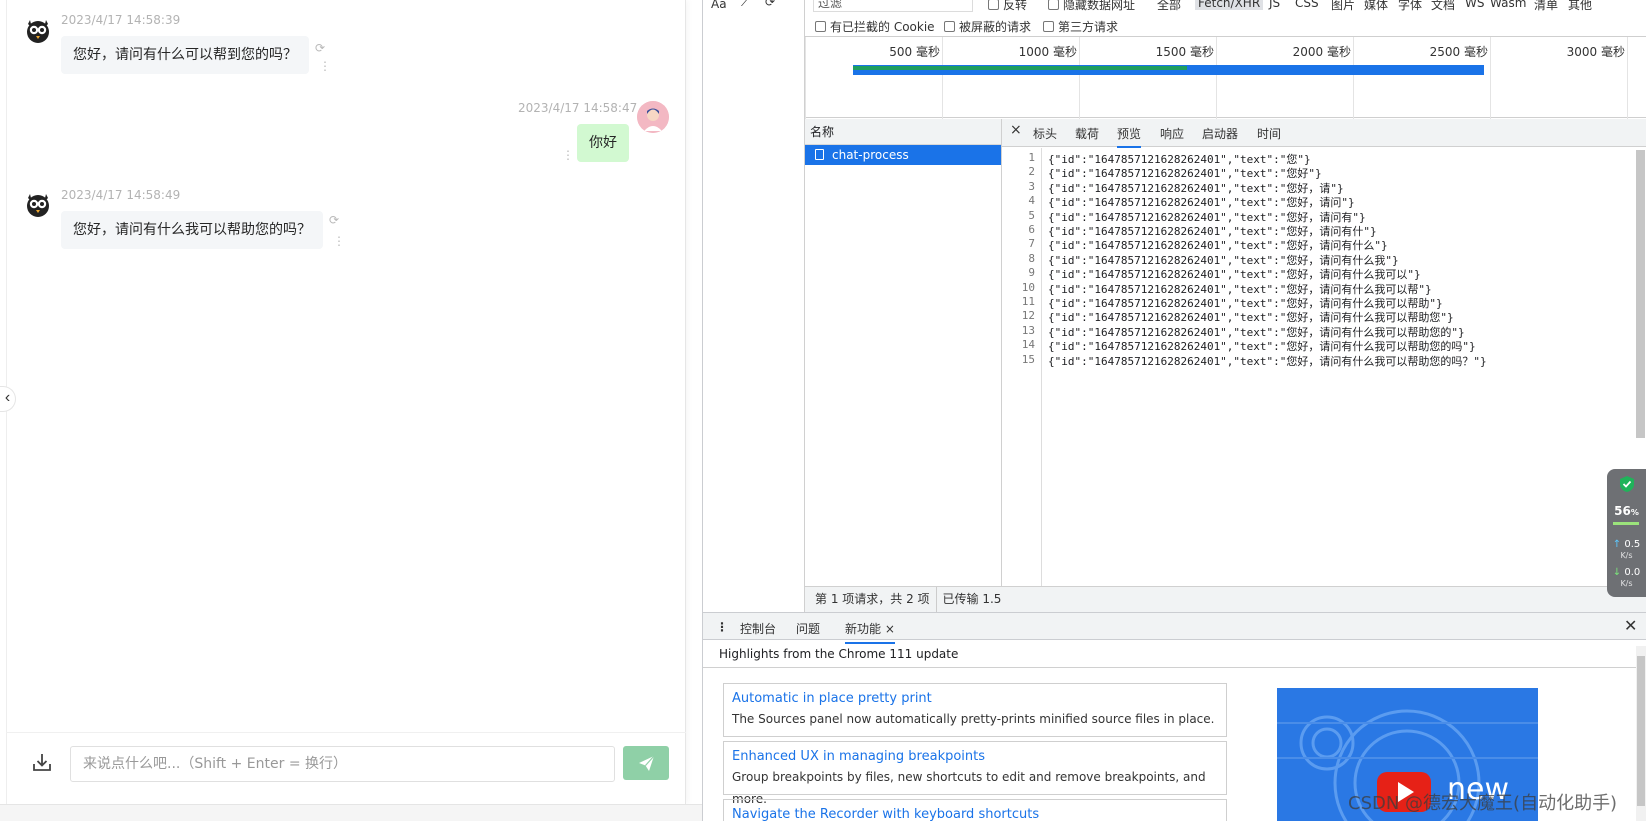 Image resolution: width=1646 pixels, height=821 pixels. I want to click on message-time: 2023/4/17 14:58:39, so click(121, 20).